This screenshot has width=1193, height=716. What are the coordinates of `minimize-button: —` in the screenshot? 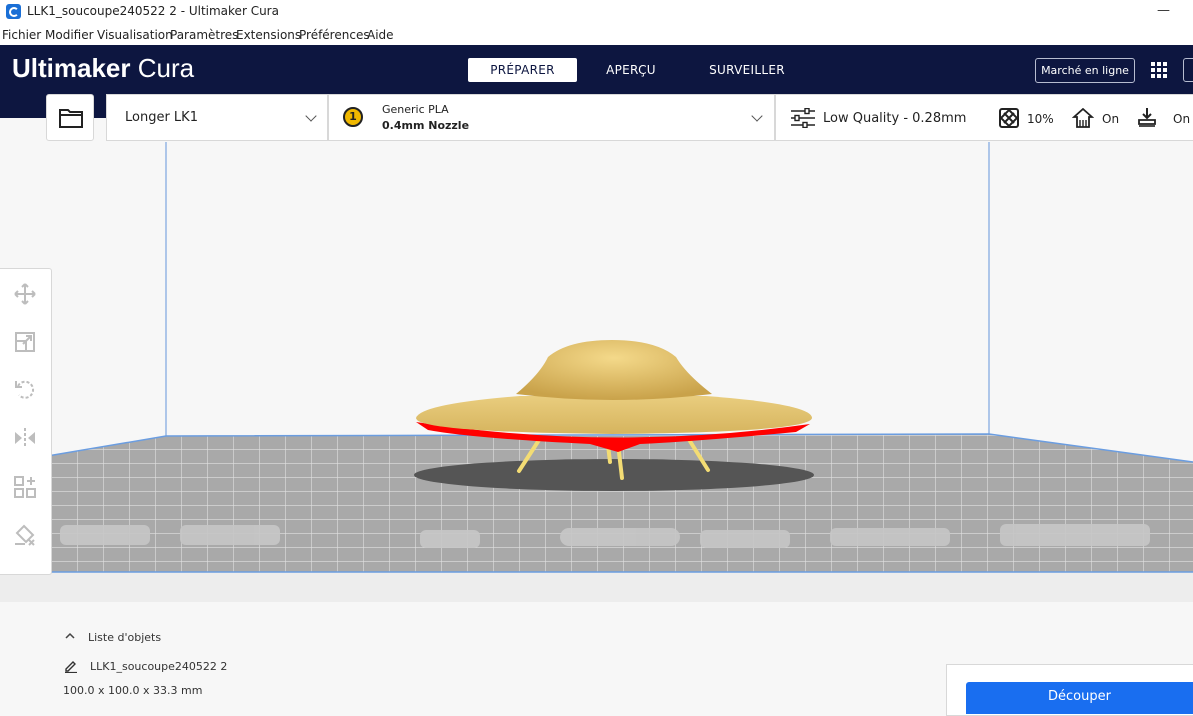 It's located at (1163, 10).